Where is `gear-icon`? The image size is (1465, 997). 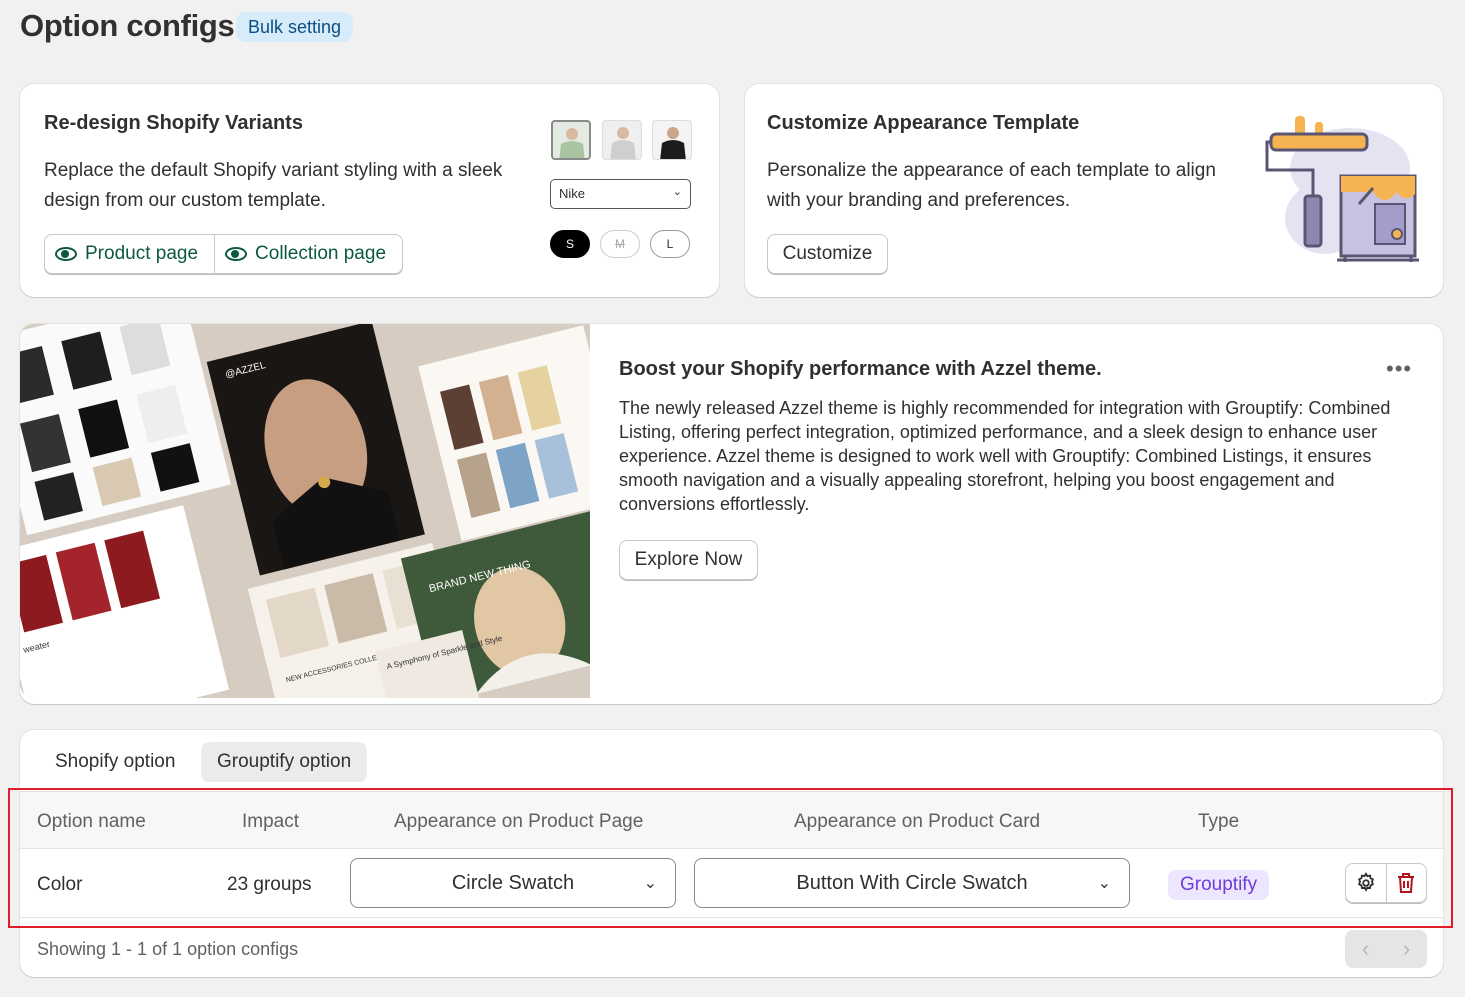
gear-icon is located at coordinates (1365, 882).